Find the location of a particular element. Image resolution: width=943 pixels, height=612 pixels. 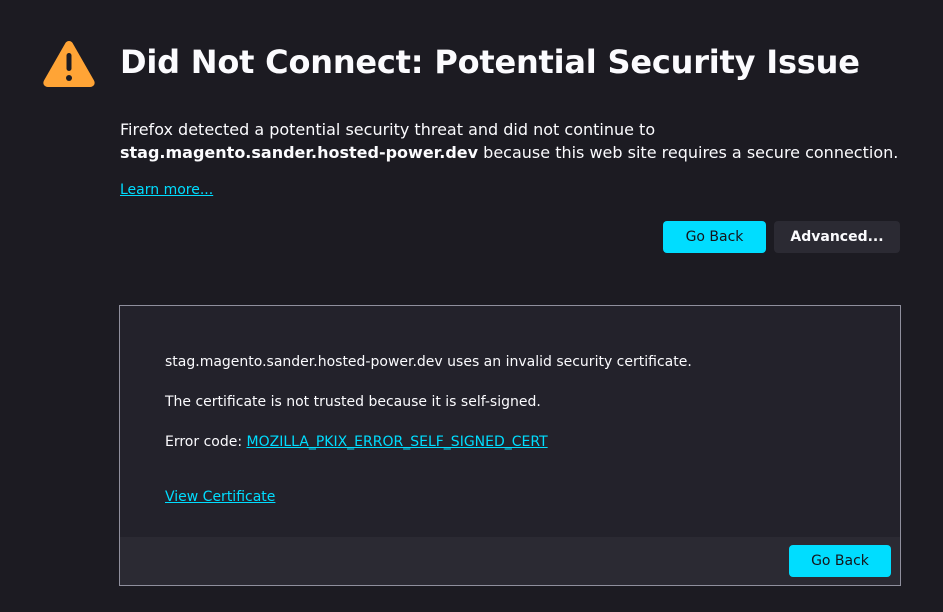

view-certificate-link: View Certificate is located at coordinates (220, 497).